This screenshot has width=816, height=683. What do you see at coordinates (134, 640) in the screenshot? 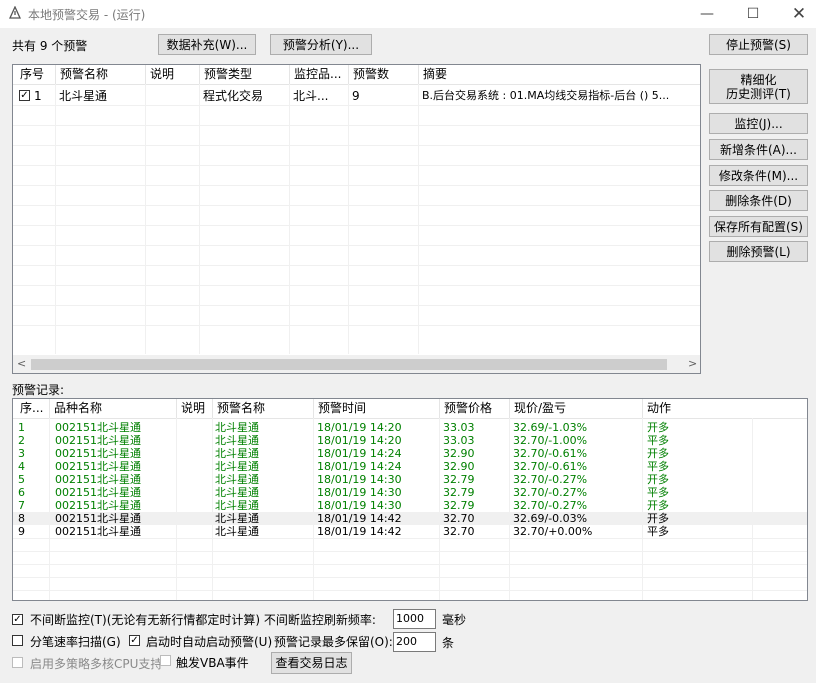
I see `autostart-checkbox: ✓` at bounding box center [134, 640].